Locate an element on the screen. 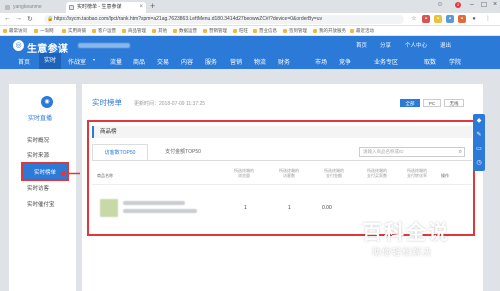  nav-trade: 交易 is located at coordinates (163, 61).